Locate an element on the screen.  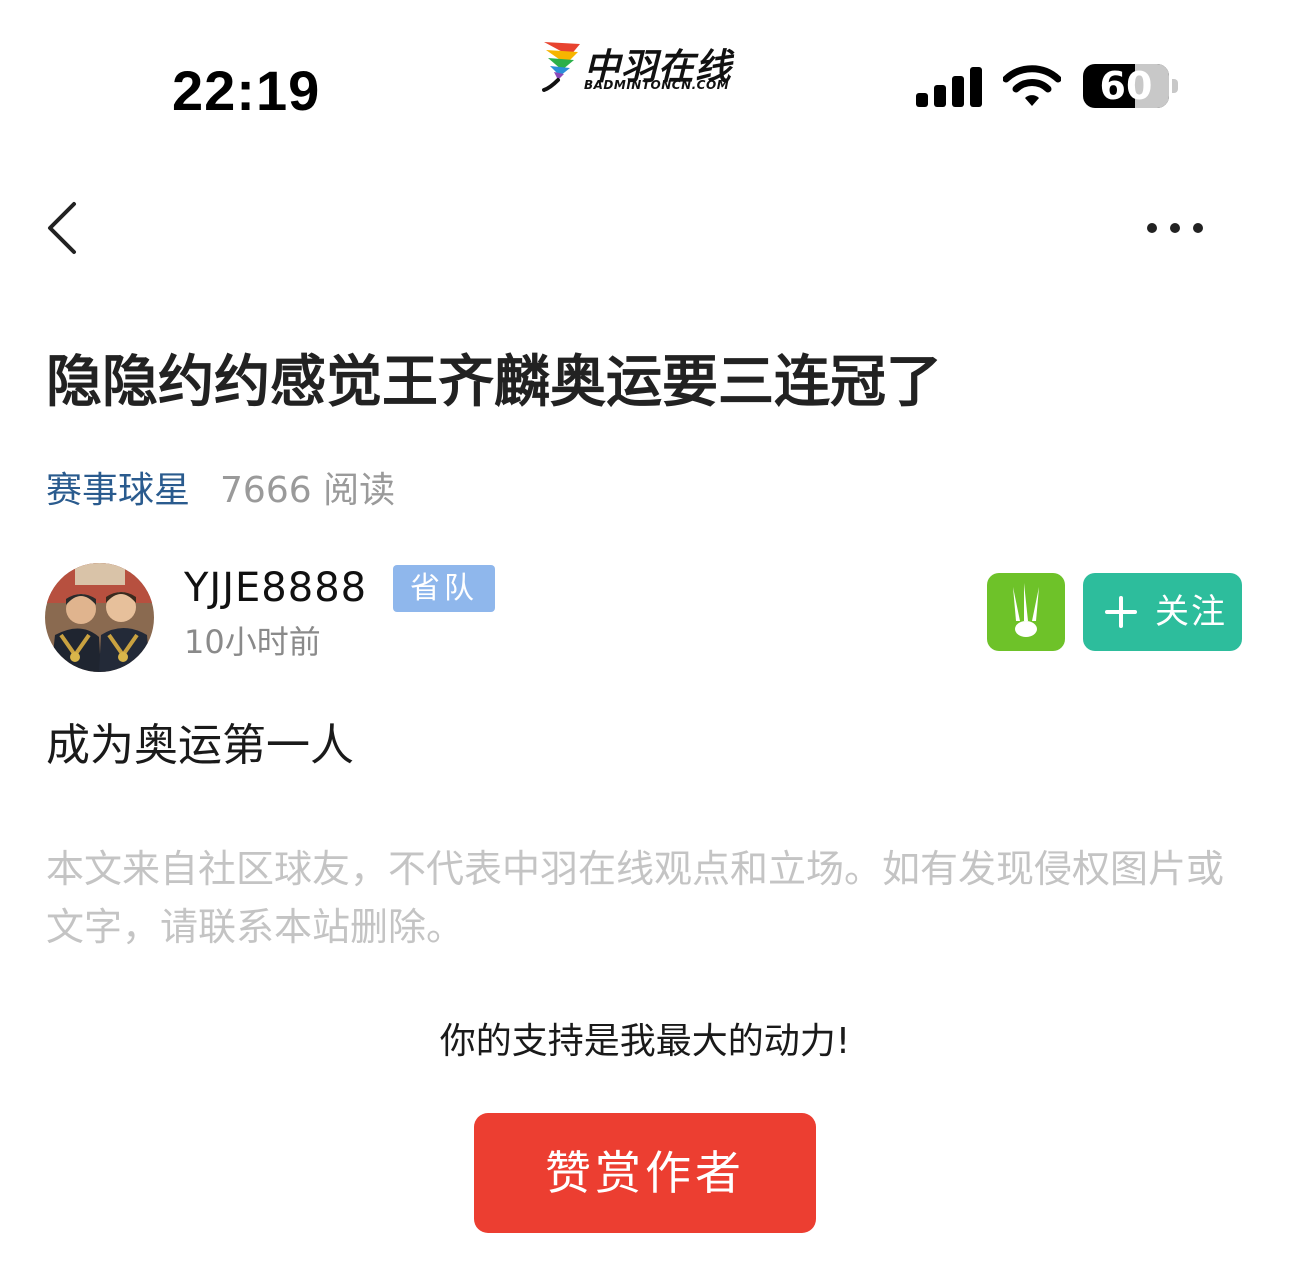
follow-button: 关注 is located at coordinates (1162, 612).